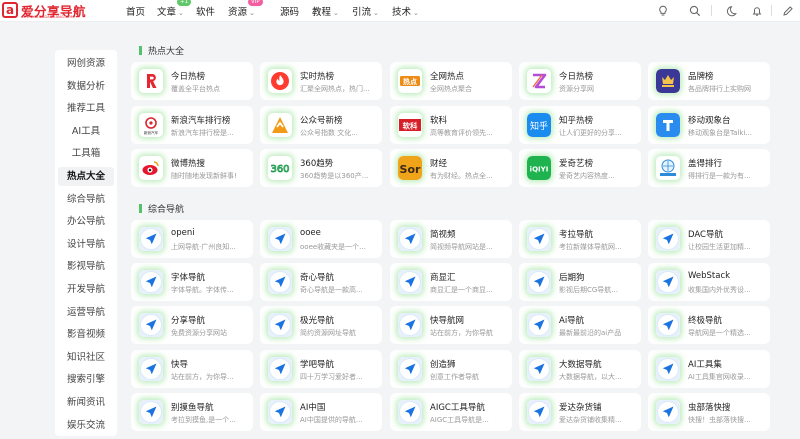  What do you see at coordinates (439, 121) in the screenshot?
I see `site-card-title: 软科` at bounding box center [439, 121].